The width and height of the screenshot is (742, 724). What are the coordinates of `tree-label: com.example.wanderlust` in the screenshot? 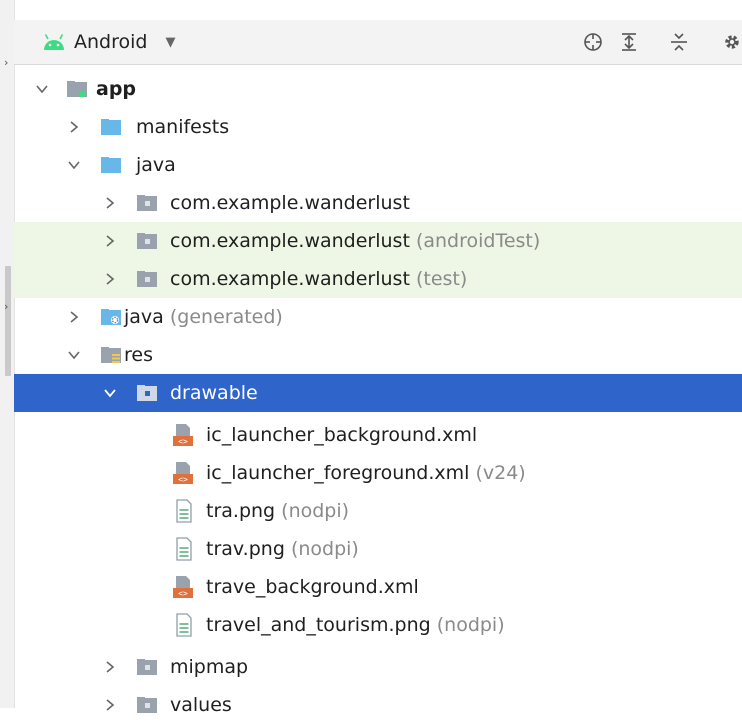 It's located at (290, 203).